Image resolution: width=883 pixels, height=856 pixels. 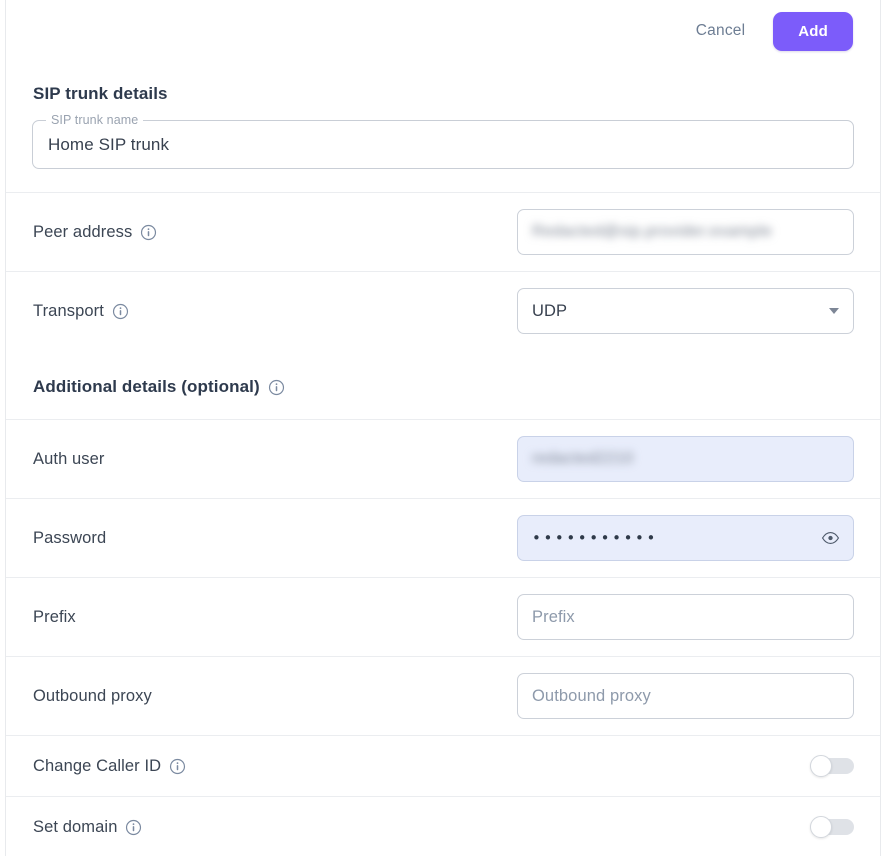 I want to click on set-domain-toggle, so click(x=829, y=827).